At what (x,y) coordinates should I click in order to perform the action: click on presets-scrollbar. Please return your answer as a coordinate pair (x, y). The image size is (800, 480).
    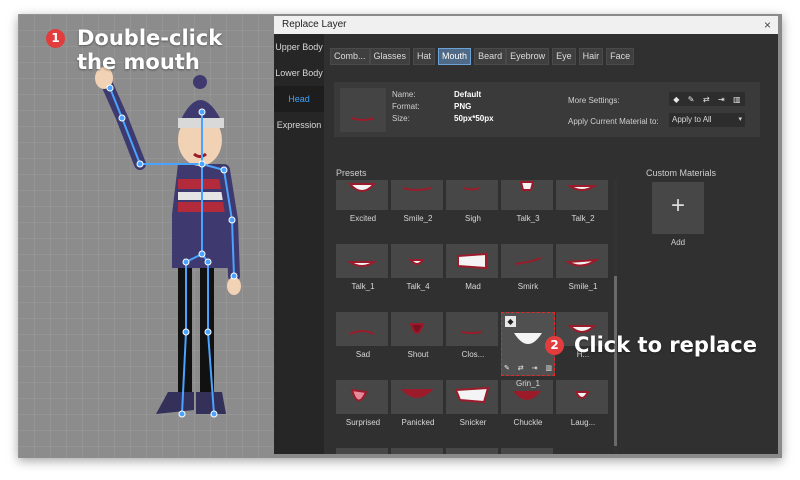
    Looking at the image, I should click on (615, 317).